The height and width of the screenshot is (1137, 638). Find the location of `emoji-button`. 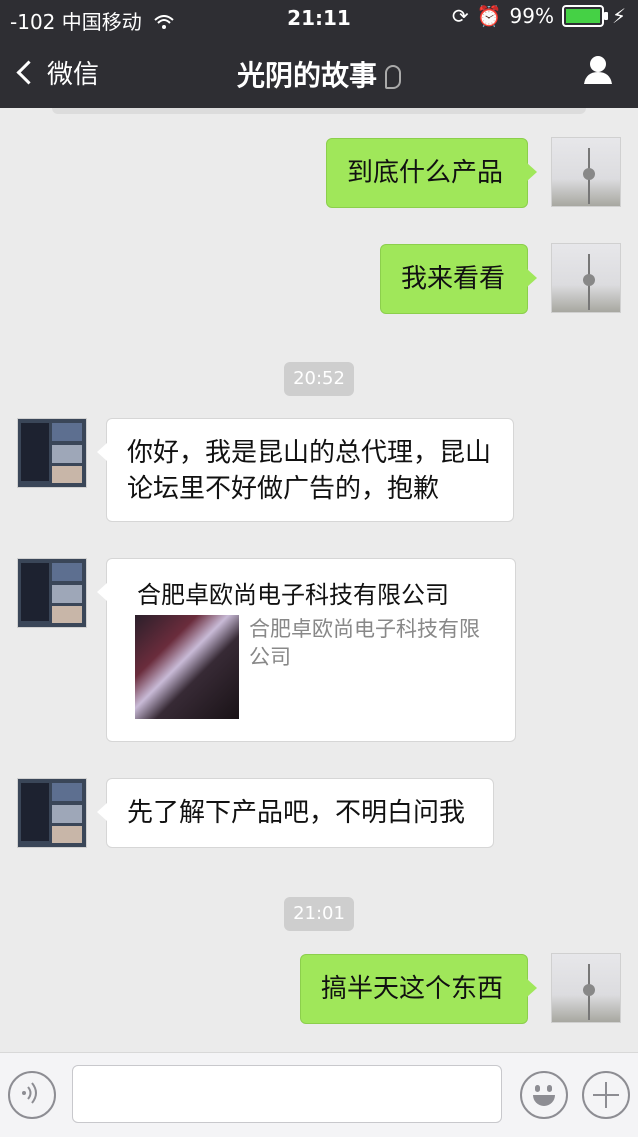

emoji-button is located at coordinates (544, 1095).